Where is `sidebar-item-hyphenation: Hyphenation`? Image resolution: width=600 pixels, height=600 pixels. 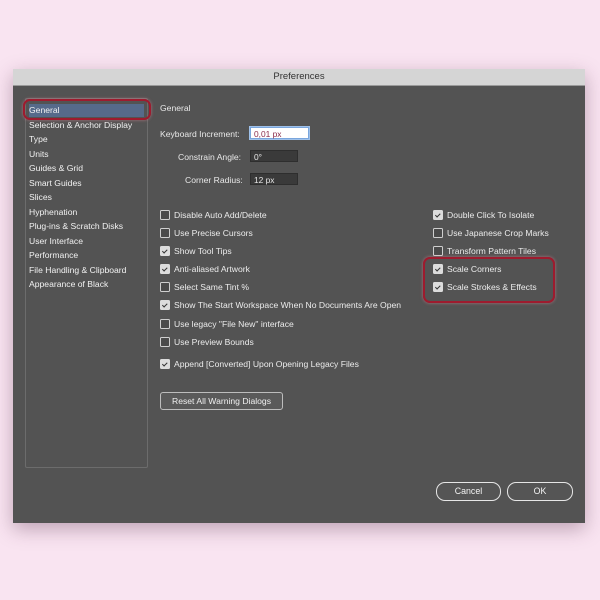
sidebar-item-hyphenation: Hyphenation is located at coordinates (86, 212).